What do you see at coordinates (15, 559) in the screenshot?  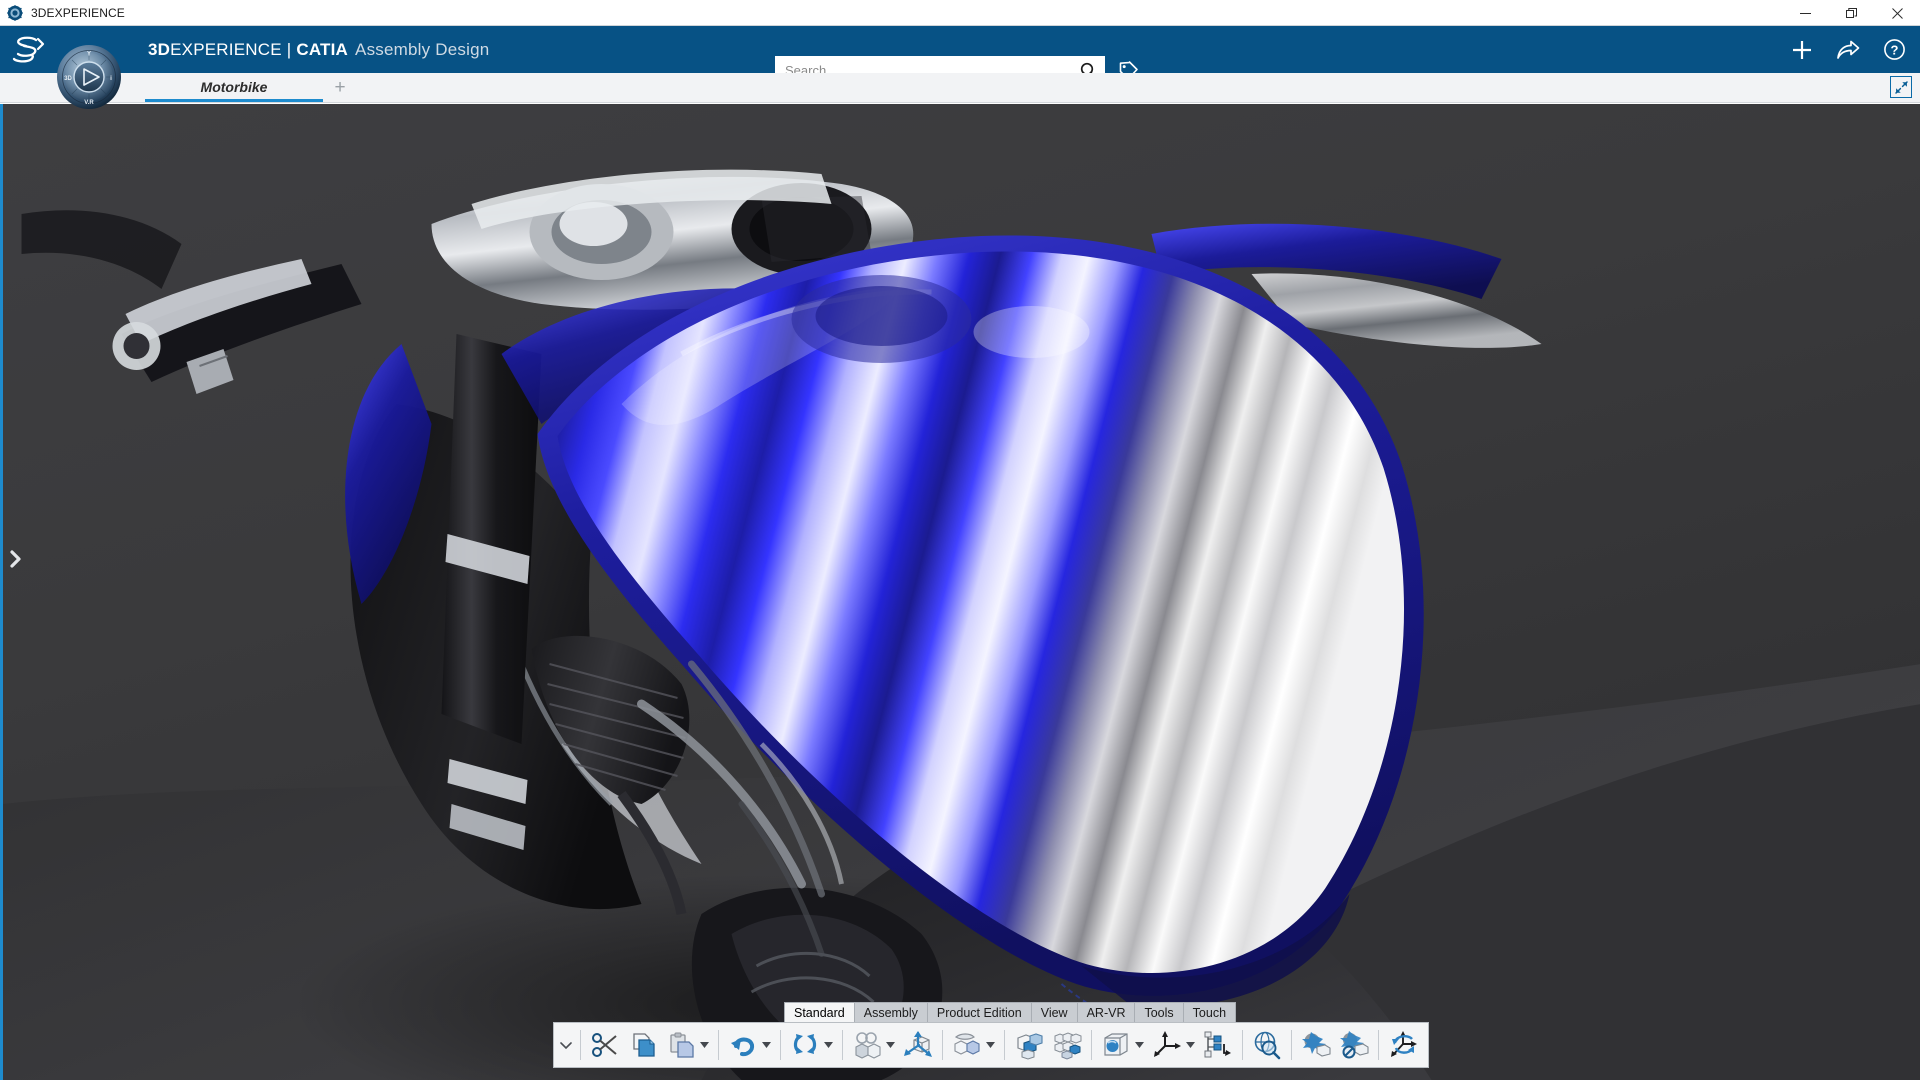 I see `chevron-right-icon` at bounding box center [15, 559].